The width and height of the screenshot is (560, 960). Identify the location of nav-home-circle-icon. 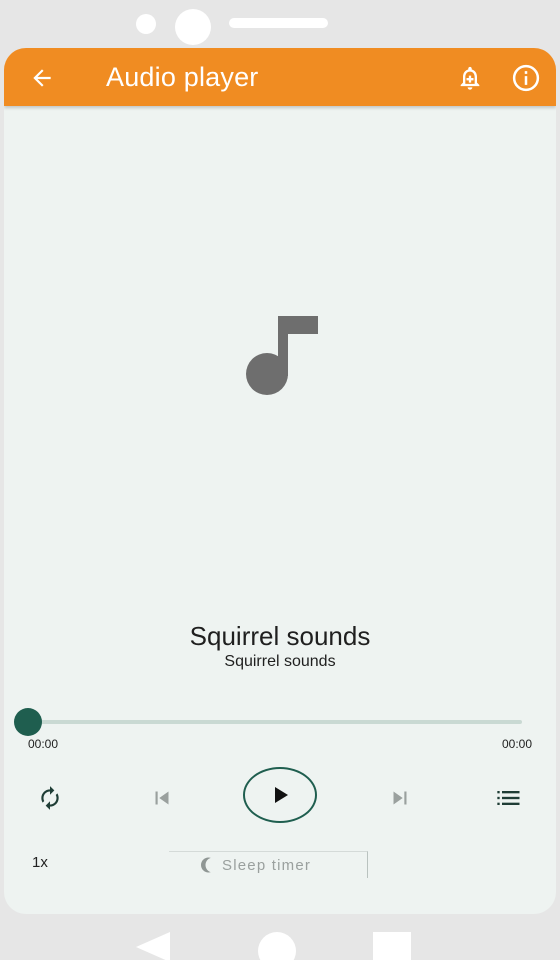
(277, 946).